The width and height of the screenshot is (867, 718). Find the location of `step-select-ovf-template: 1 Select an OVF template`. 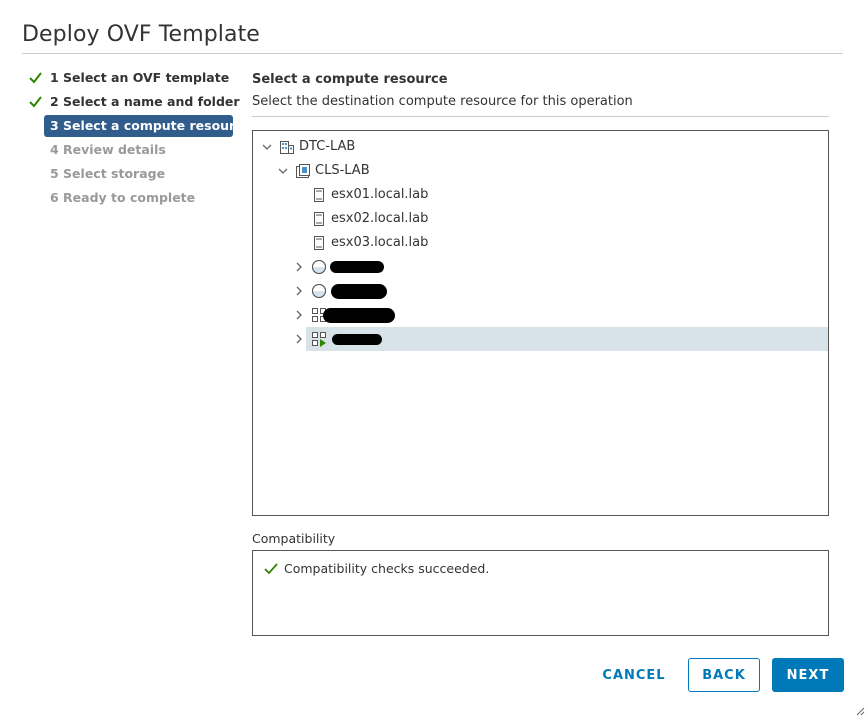

step-select-ovf-template: 1 Select an OVF template is located at coordinates (129, 78).